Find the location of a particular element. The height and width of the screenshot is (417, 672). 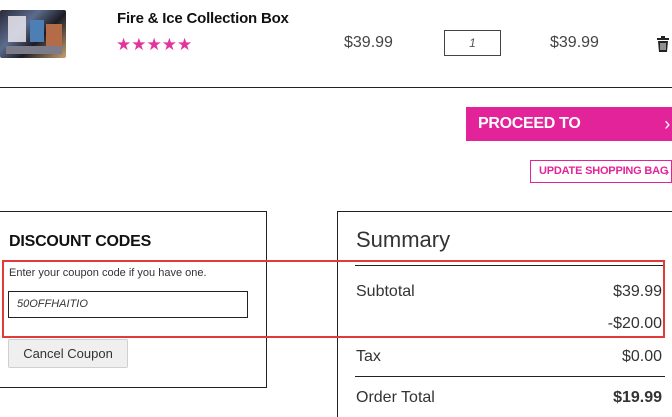

quantity-input: 1 is located at coordinates (472, 43).